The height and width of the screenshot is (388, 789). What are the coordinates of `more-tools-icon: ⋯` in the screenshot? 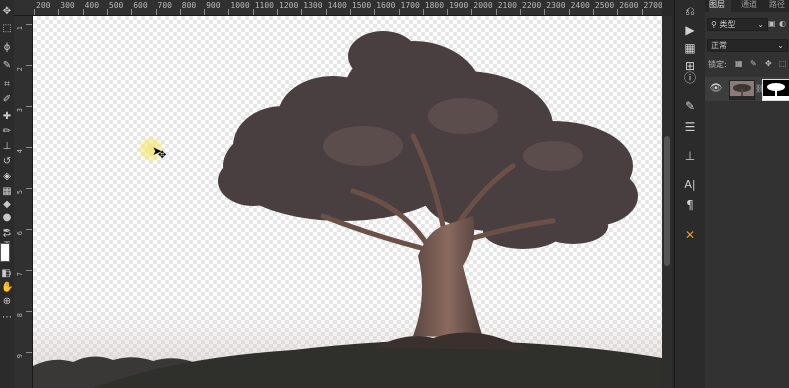 It's located at (7, 318).